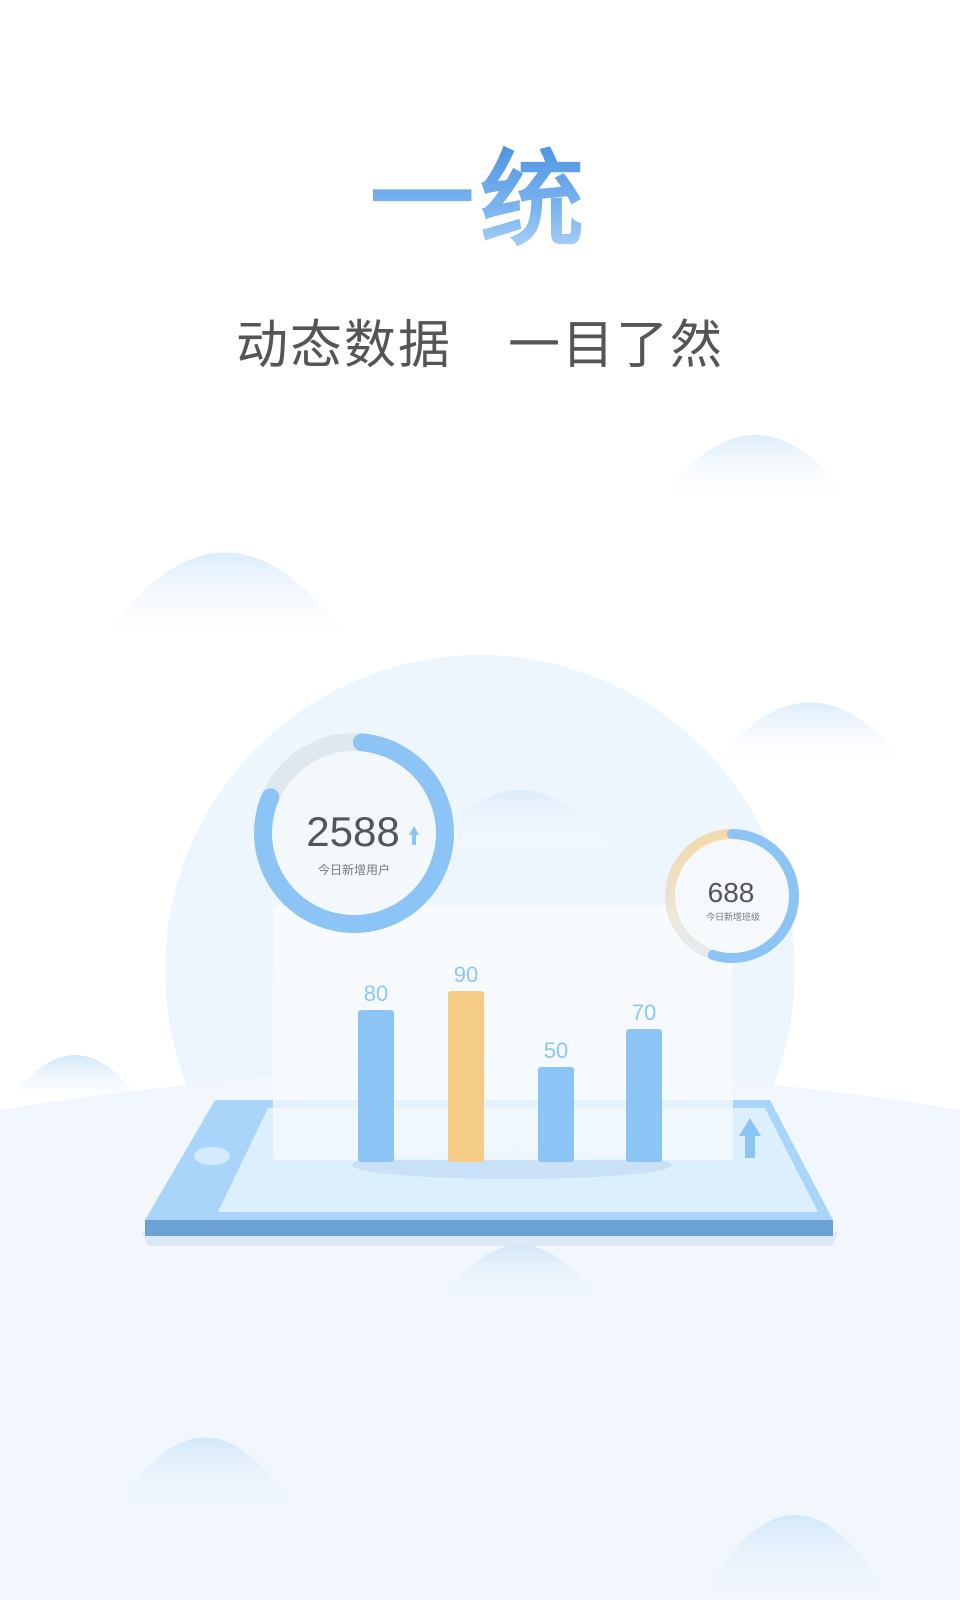 Image resolution: width=960 pixels, height=1600 pixels. What do you see at coordinates (733, 917) in the screenshot?
I see `classes-label: 今日新增班级` at bounding box center [733, 917].